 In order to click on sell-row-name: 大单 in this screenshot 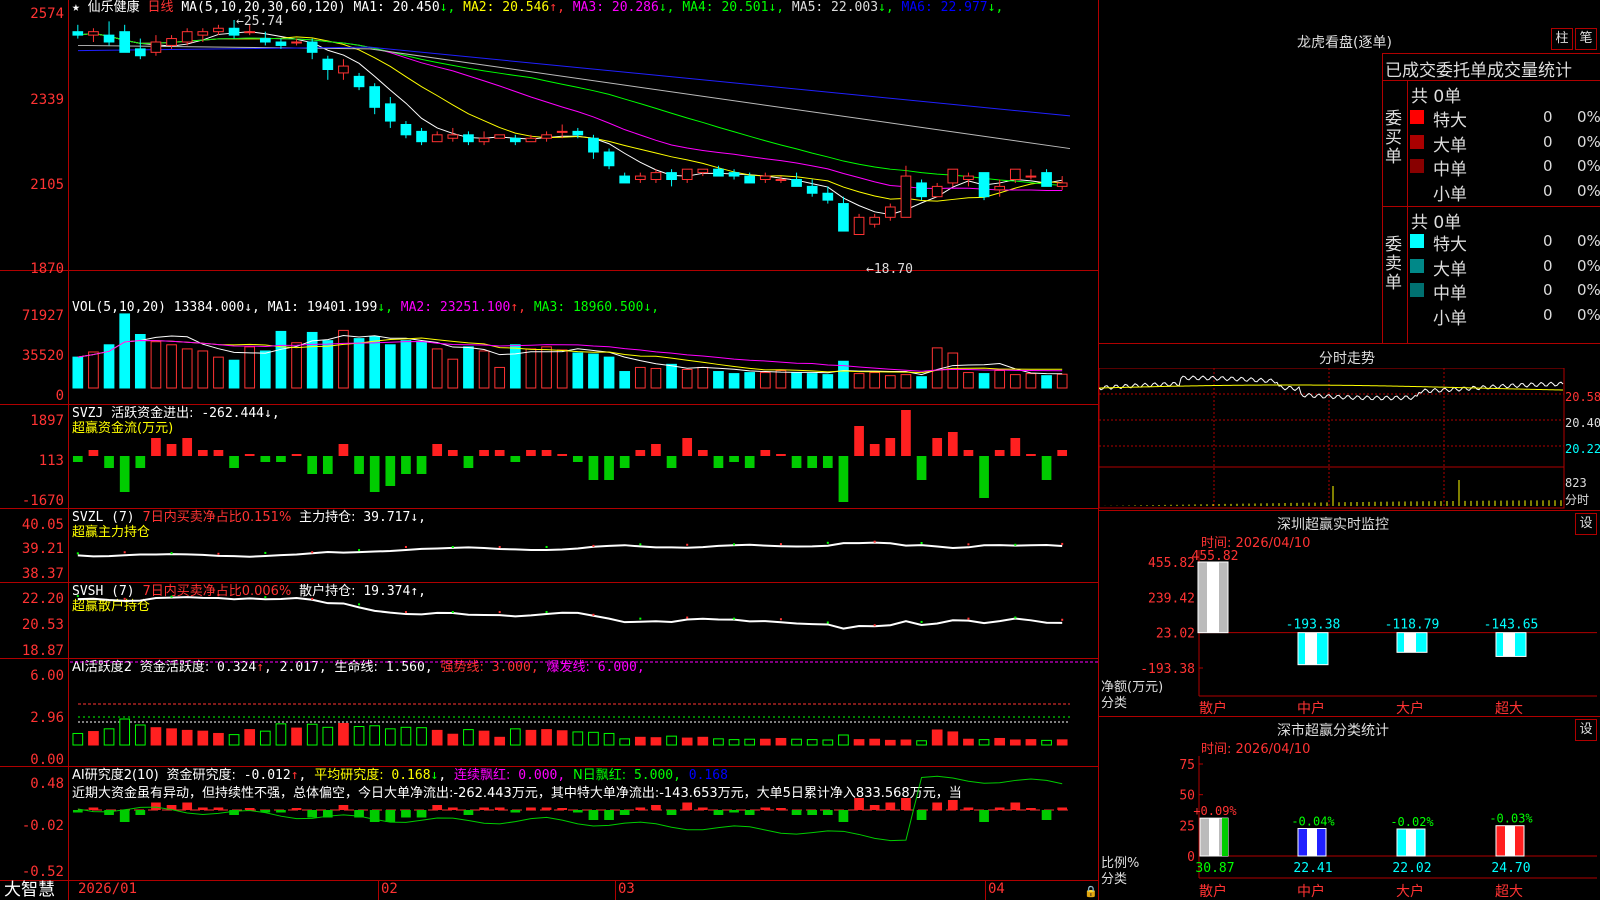, I will do `click(1450, 269)`.